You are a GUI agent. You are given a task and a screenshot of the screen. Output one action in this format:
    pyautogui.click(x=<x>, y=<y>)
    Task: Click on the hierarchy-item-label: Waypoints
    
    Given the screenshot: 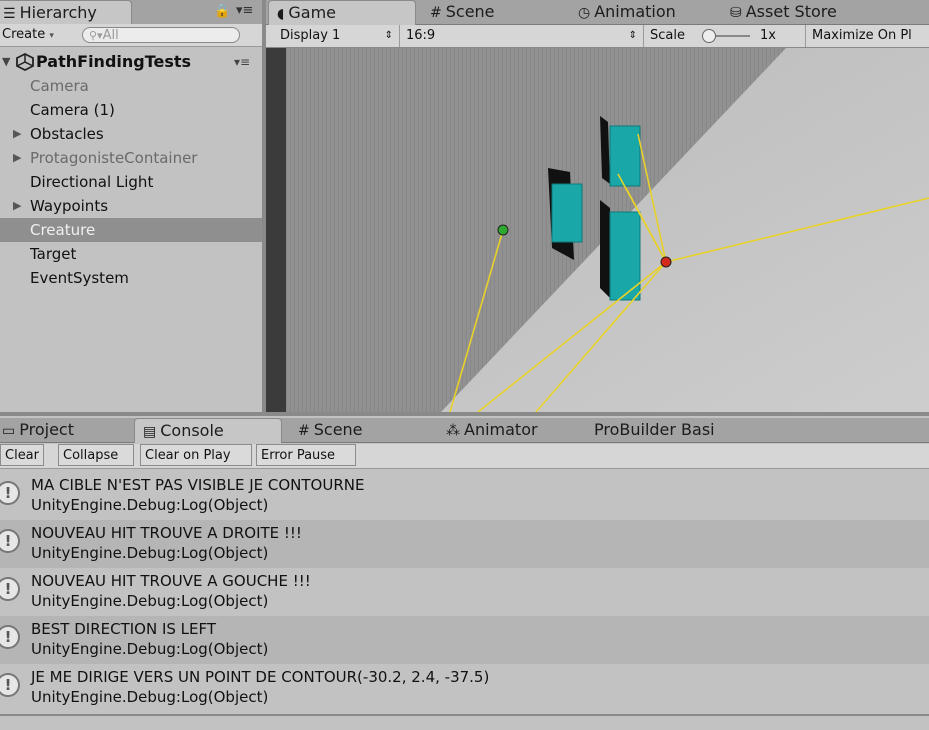 What is the action you would take?
    pyautogui.click(x=69, y=206)
    